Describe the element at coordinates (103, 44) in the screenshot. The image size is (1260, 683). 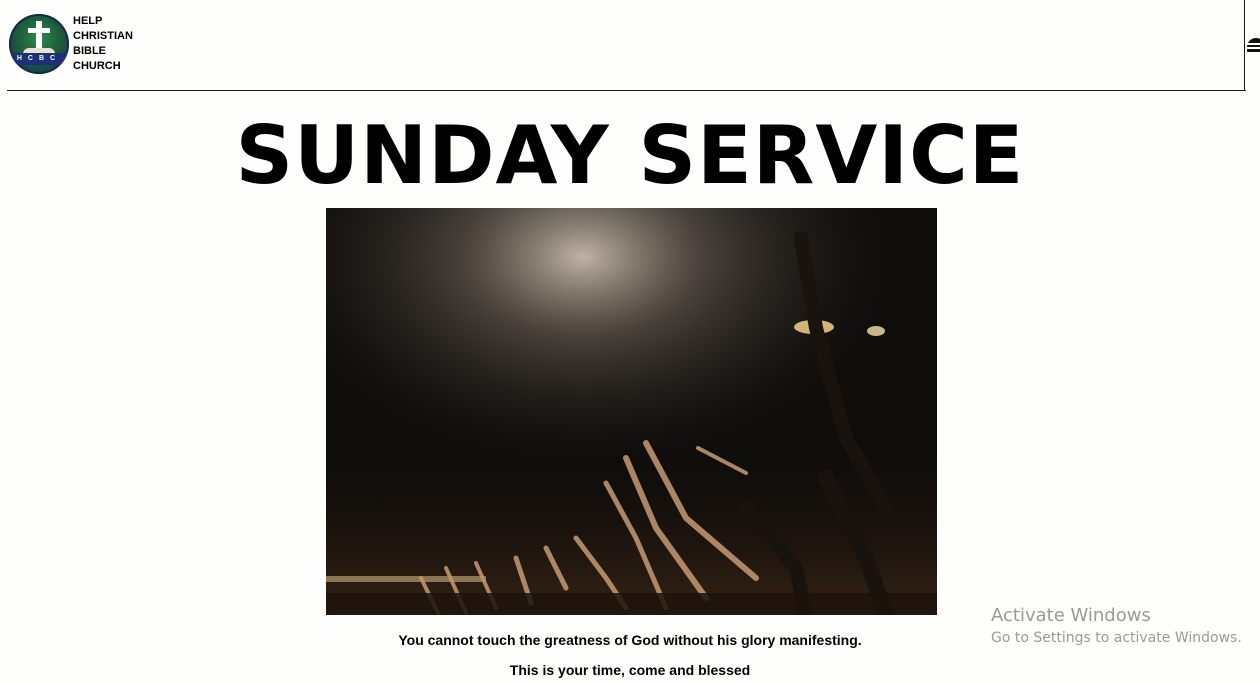
I see `church-name: HELP CHRISTIAN BIBLE CHURCH` at that location.